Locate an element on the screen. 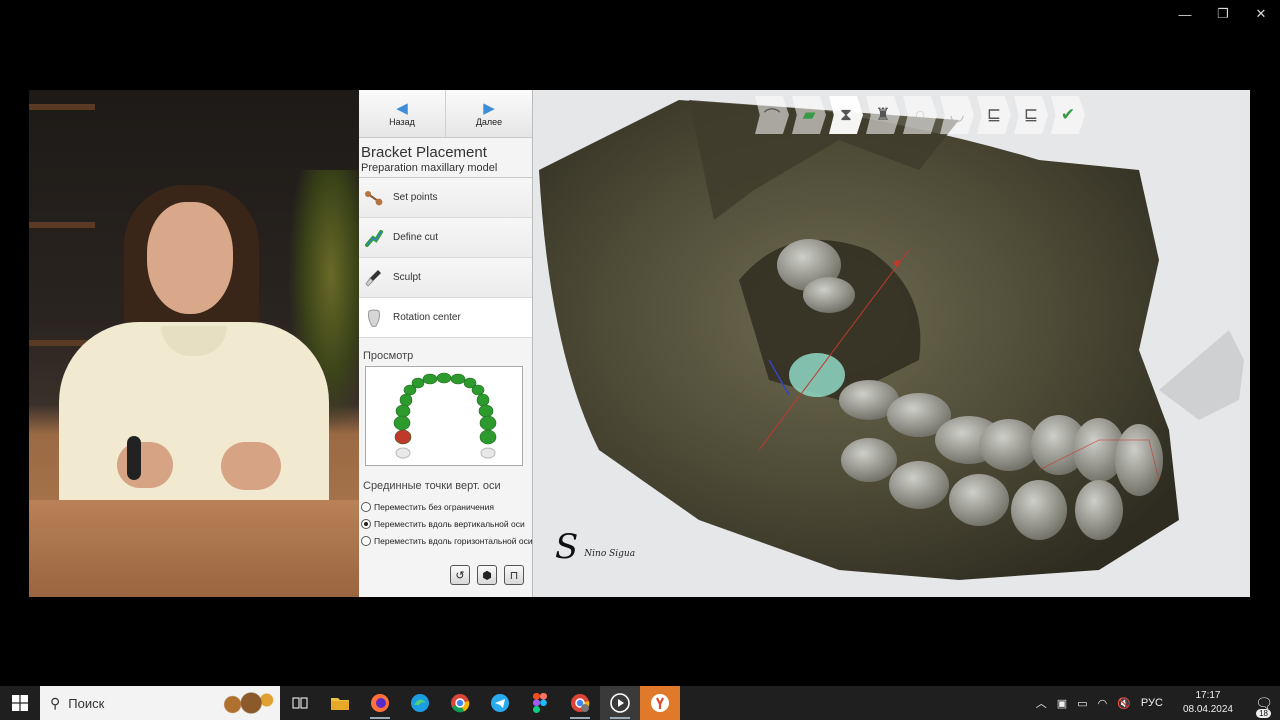 This screenshot has width=1280, height=720. taskbar-search: ⚲ Поиск is located at coordinates (160, 703).